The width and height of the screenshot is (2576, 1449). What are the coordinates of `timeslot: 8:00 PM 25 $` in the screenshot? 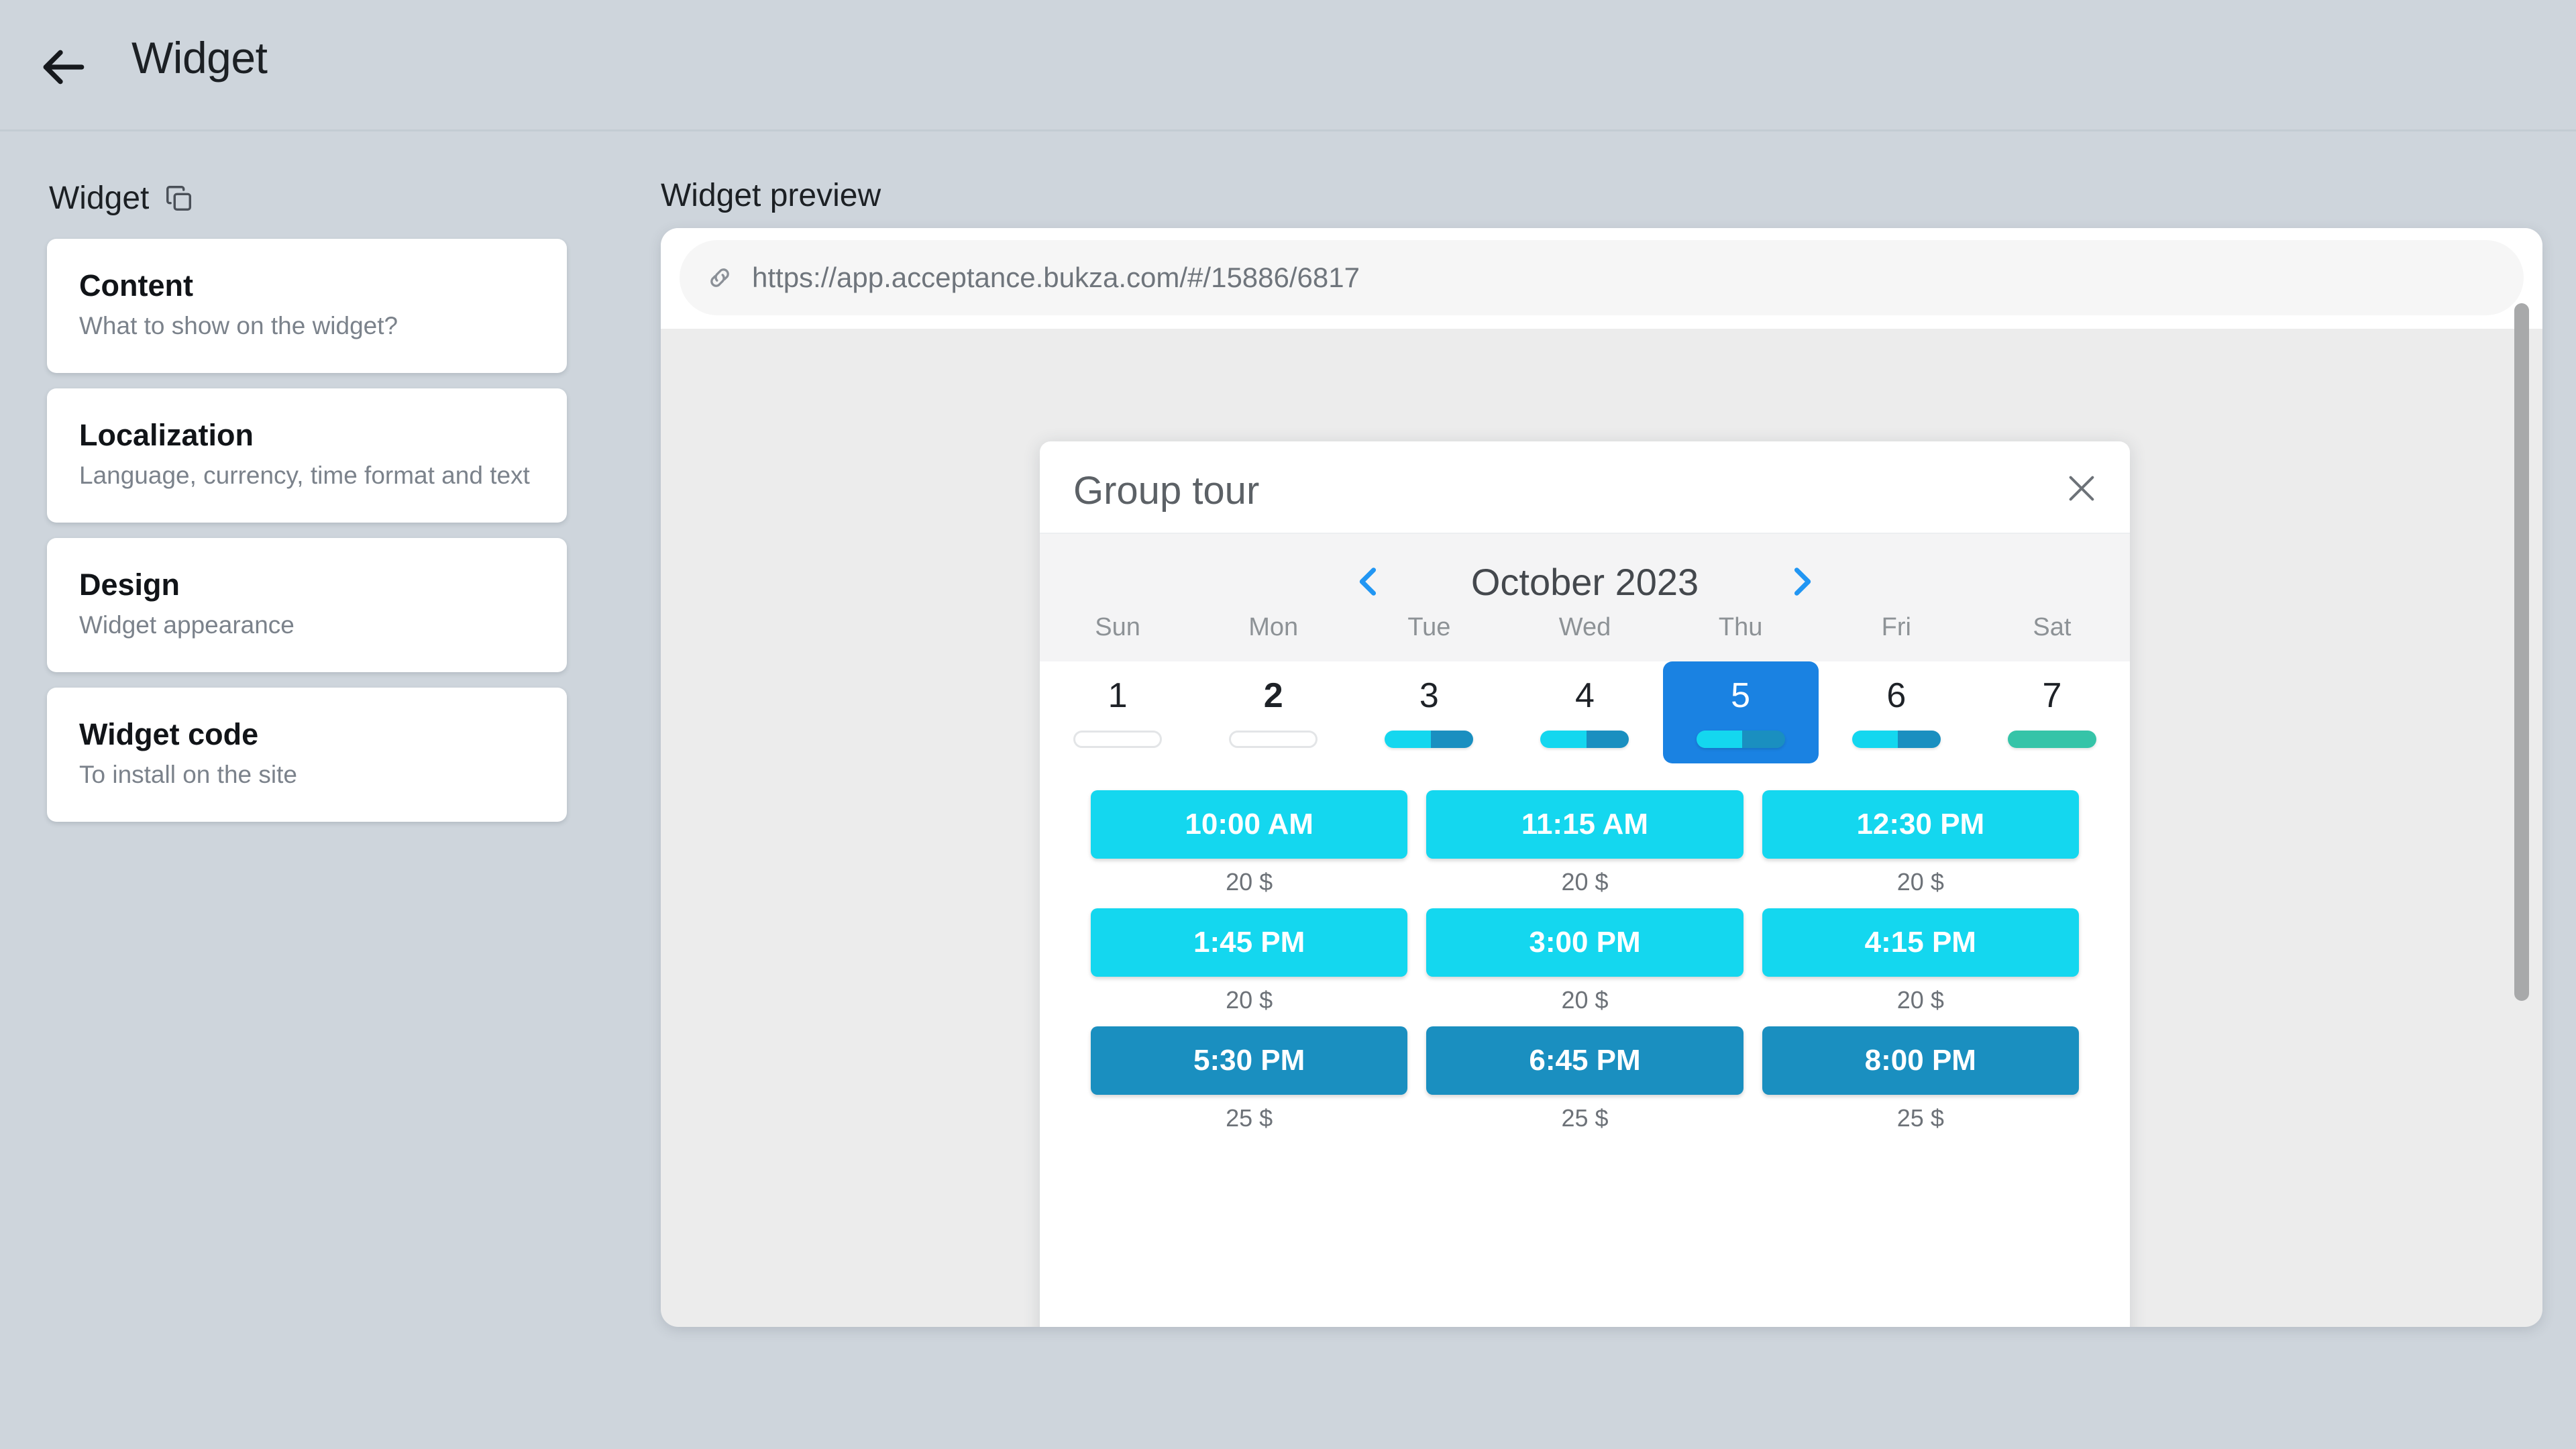 It's located at (1920, 1079).